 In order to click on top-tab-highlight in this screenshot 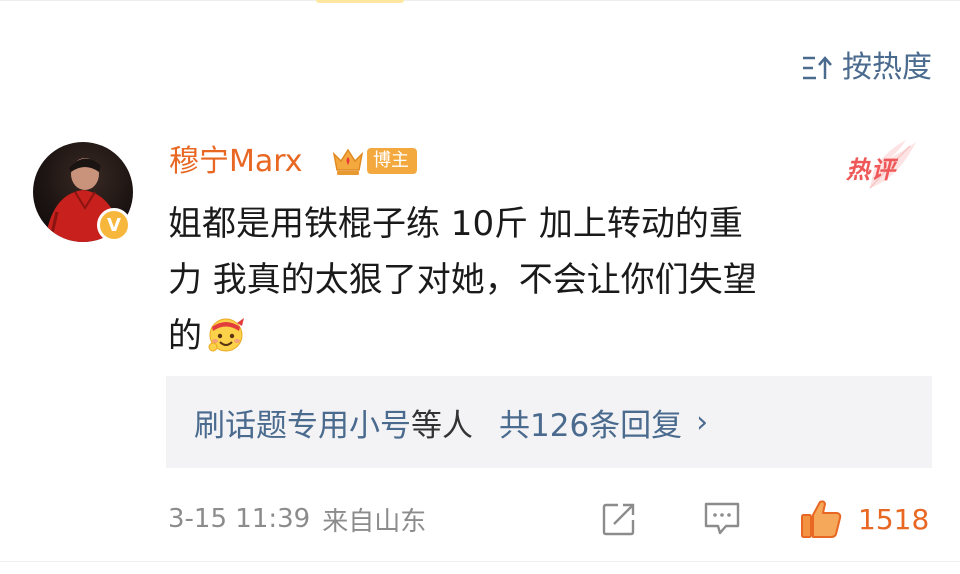, I will do `click(360, 1)`.